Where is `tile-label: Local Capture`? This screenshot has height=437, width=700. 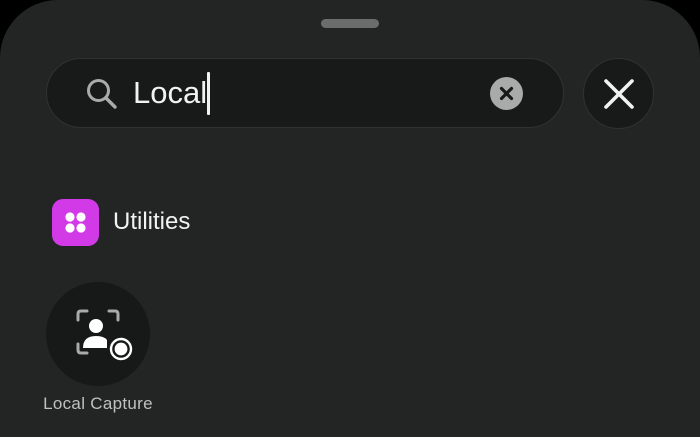 tile-label: Local Capture is located at coordinates (98, 403).